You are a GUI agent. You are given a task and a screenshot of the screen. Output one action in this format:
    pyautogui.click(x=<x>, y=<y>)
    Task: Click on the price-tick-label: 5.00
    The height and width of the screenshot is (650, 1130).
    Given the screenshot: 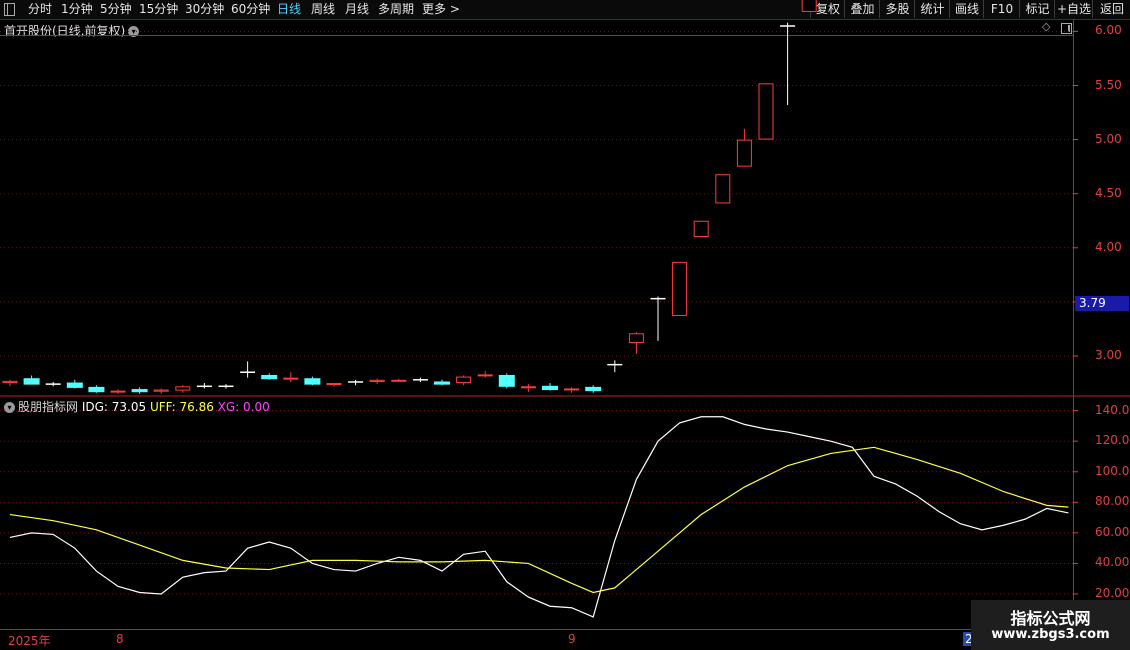 What is the action you would take?
    pyautogui.click(x=1108, y=138)
    